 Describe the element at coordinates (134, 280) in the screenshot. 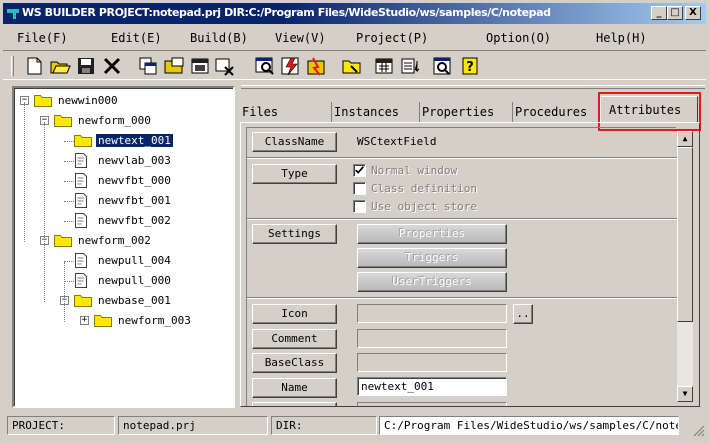

I see `tree-node-label: newpull_000` at that location.